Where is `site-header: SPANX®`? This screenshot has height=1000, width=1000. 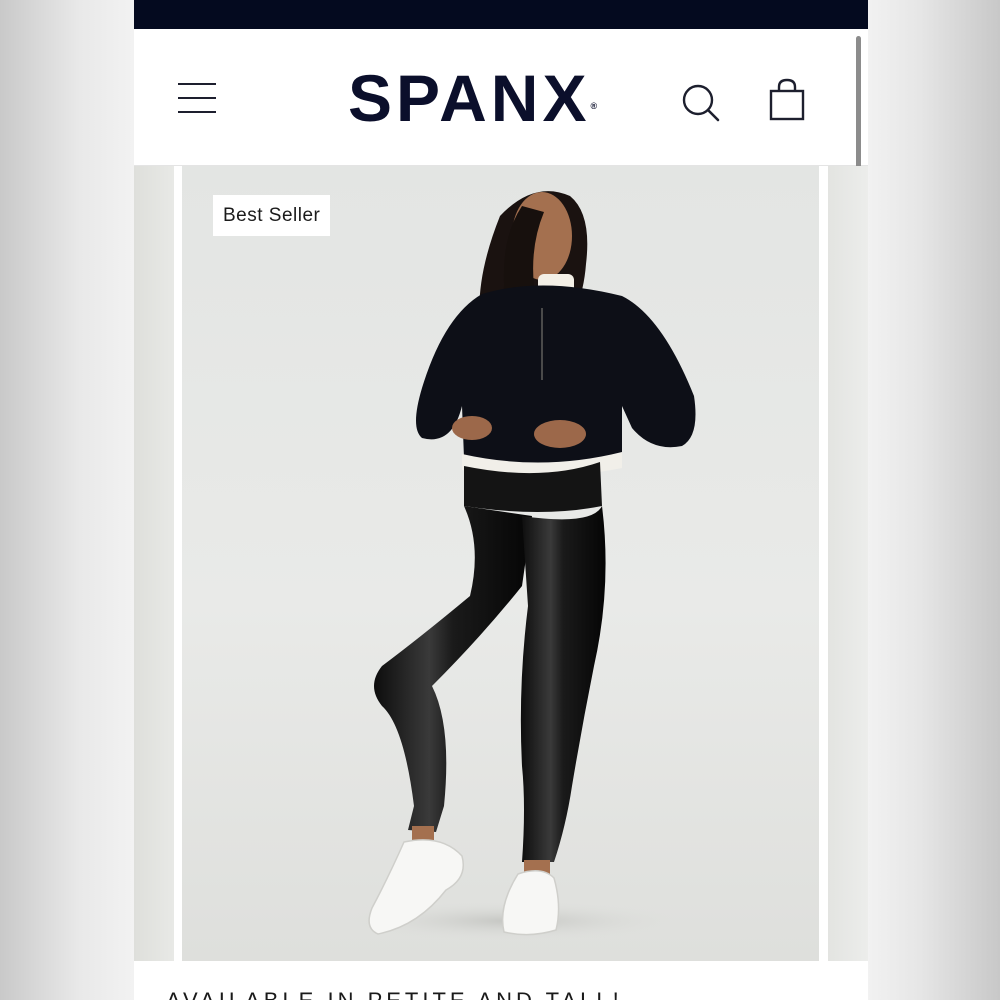 site-header: SPANX® is located at coordinates (501, 97).